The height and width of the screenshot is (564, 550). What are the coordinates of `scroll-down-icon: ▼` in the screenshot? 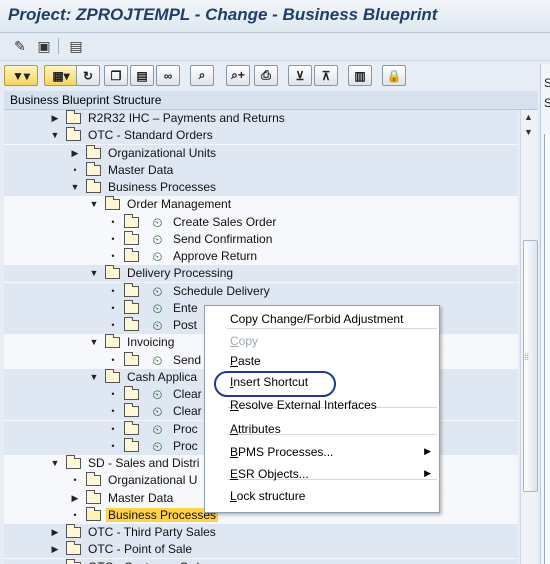 It's located at (528, 132).